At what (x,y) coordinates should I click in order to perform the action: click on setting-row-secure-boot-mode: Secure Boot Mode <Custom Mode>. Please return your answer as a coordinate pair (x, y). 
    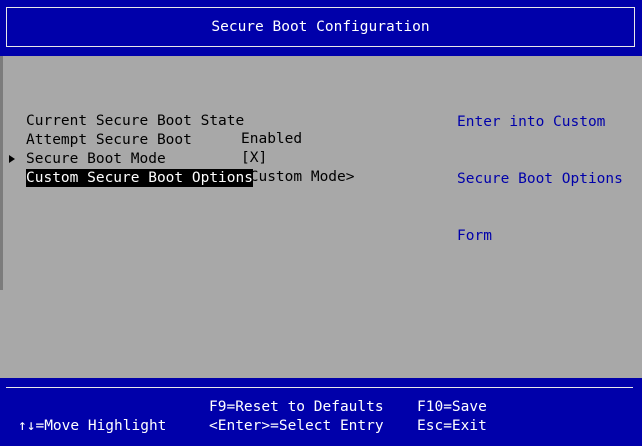
    Looking at the image, I should click on (190, 158).